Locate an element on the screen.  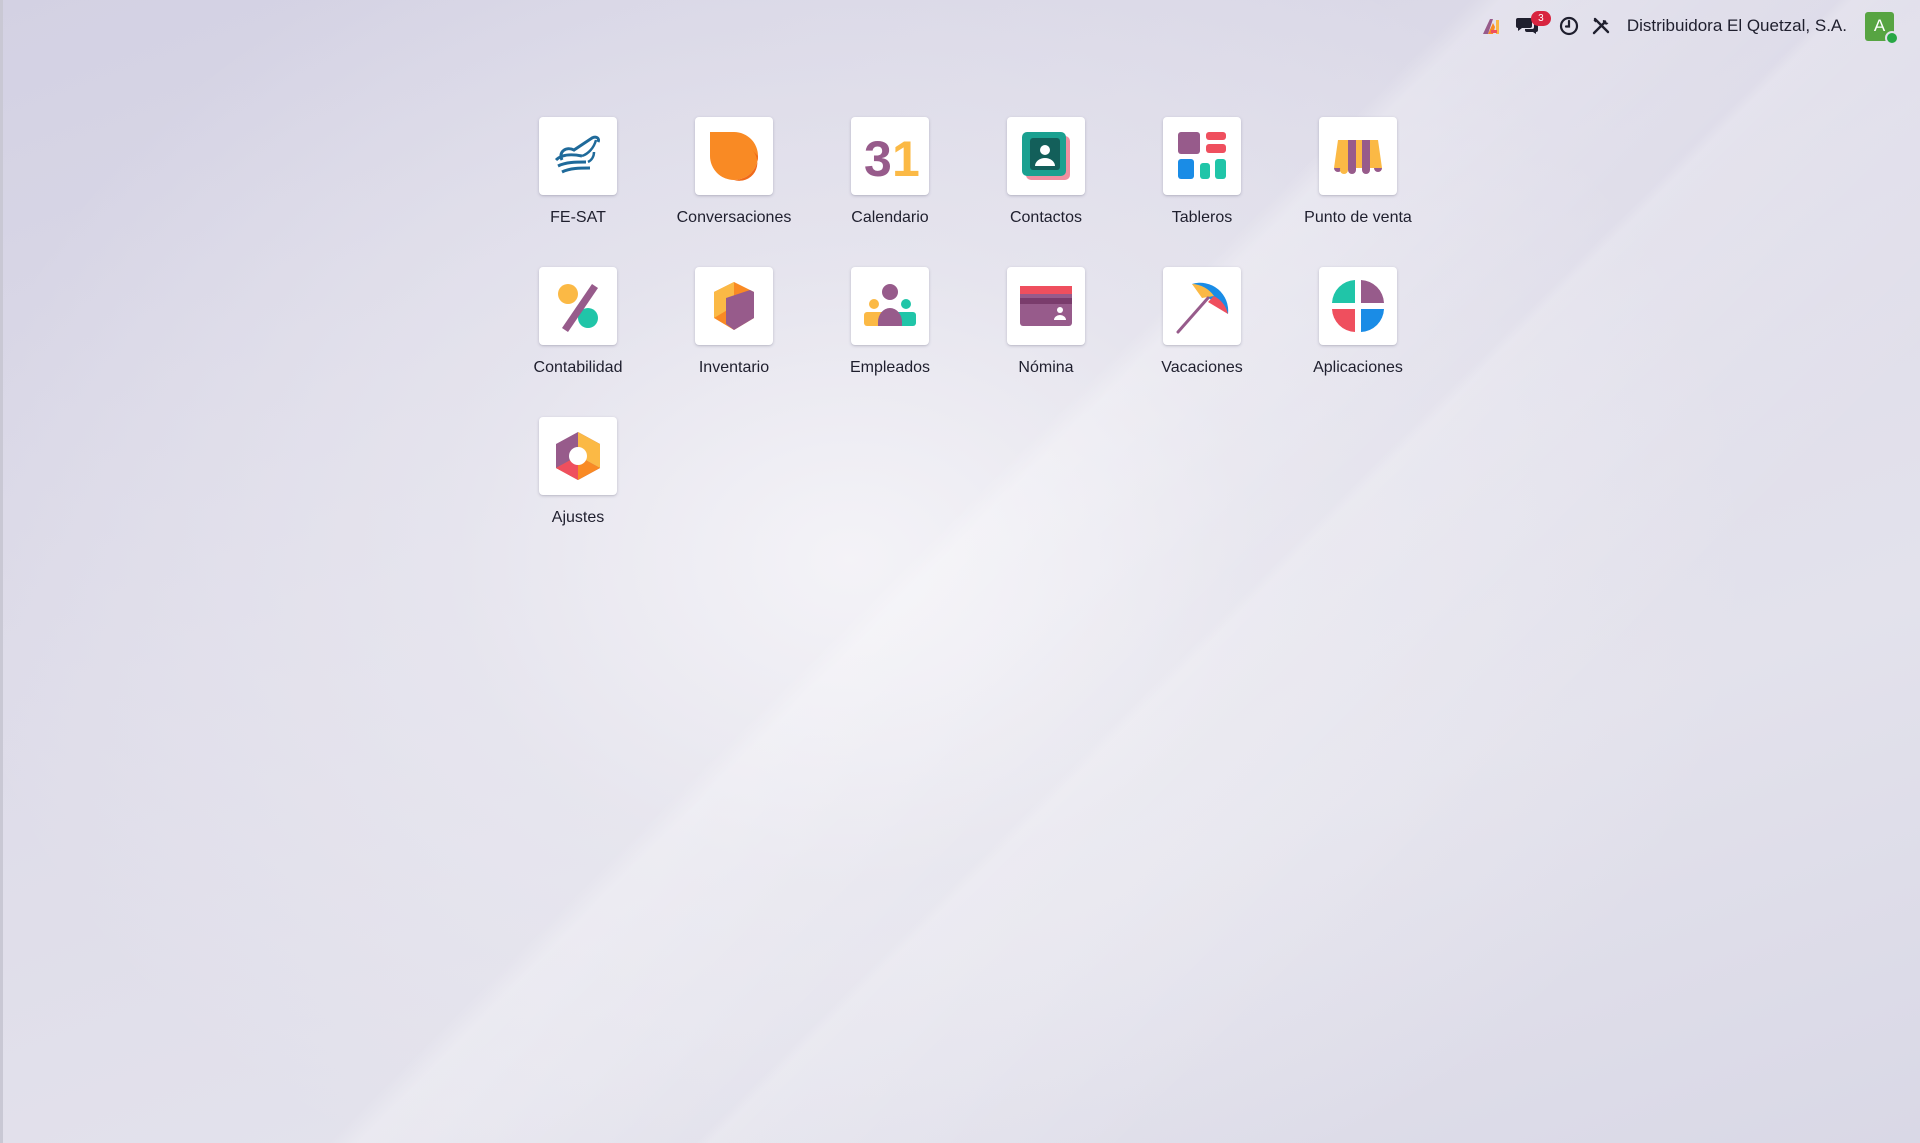
dashboards-icon is located at coordinates (1202, 155).